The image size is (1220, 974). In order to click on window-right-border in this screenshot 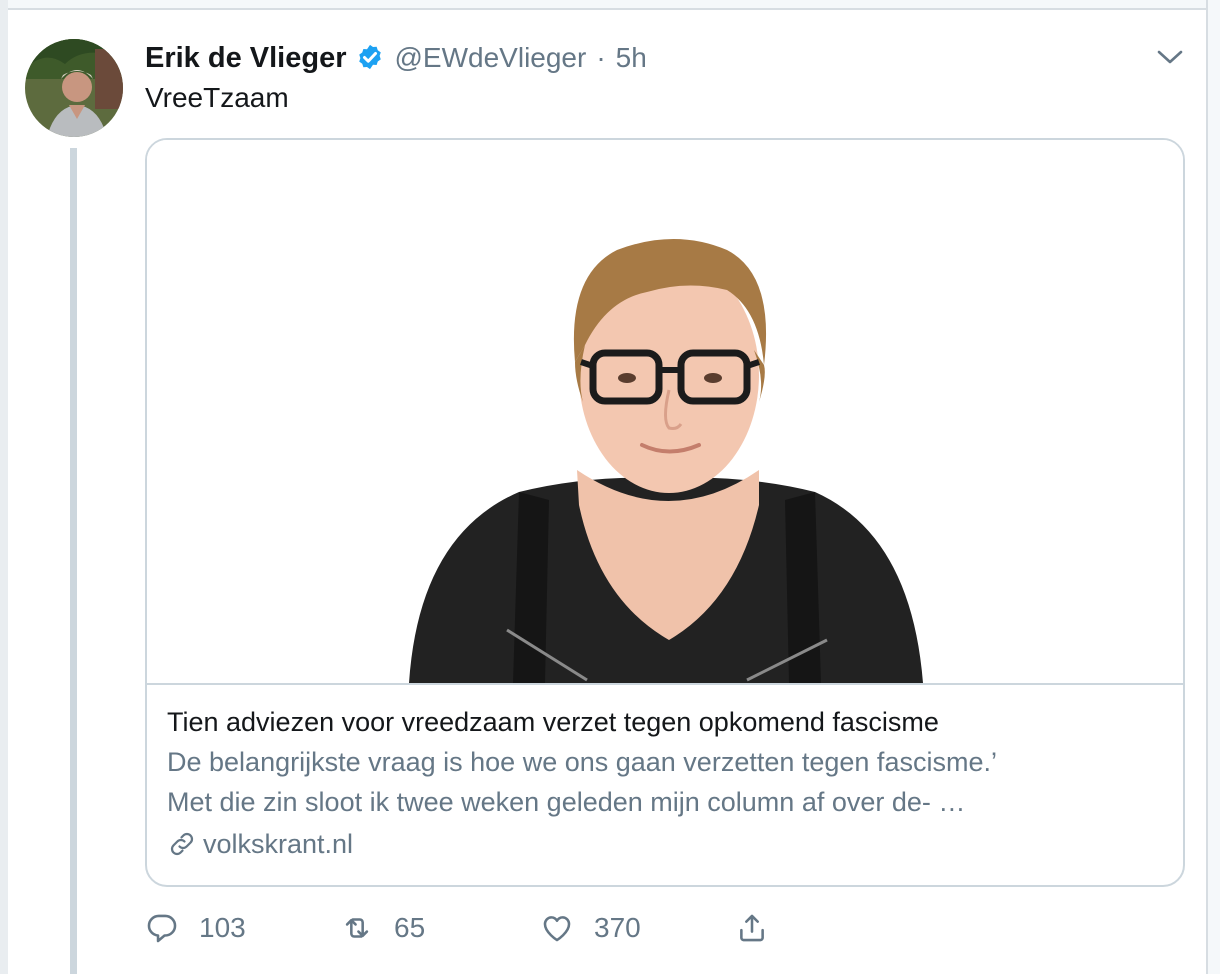, I will do `click(1213, 487)`.